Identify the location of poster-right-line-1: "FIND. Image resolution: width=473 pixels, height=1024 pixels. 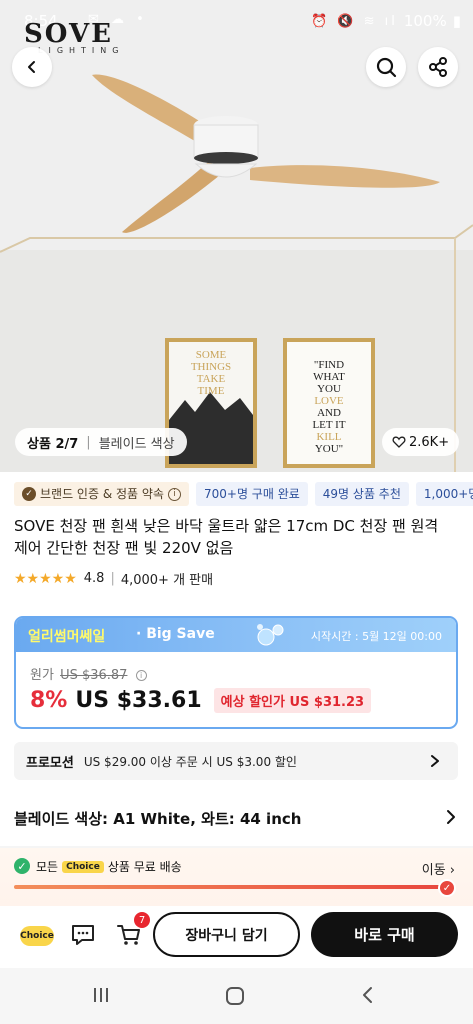
(329, 365).